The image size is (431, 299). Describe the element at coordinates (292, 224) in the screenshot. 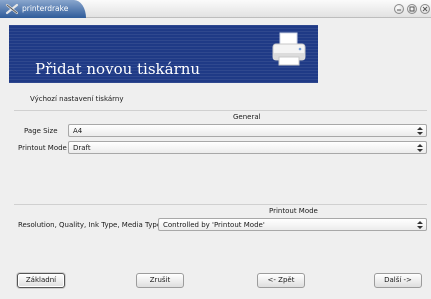

I see `resolution-select: Controlled by 'Printout Mode'` at that location.